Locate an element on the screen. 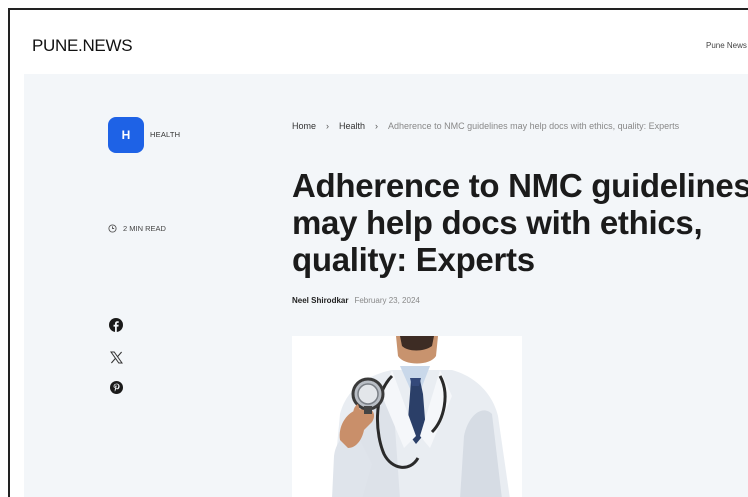  breadcrumb-home: Home is located at coordinates (304, 126).